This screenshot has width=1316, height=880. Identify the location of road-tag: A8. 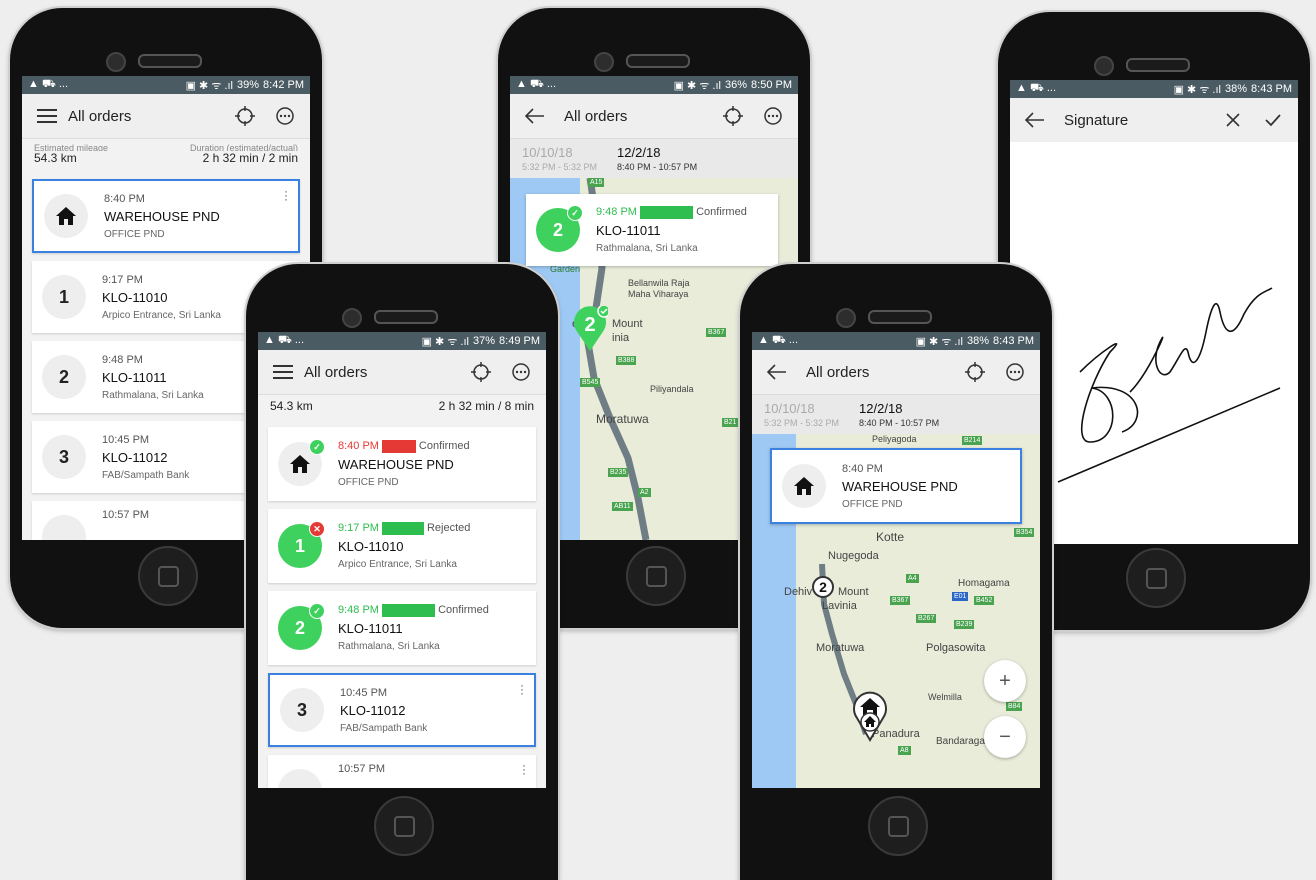
(904, 750).